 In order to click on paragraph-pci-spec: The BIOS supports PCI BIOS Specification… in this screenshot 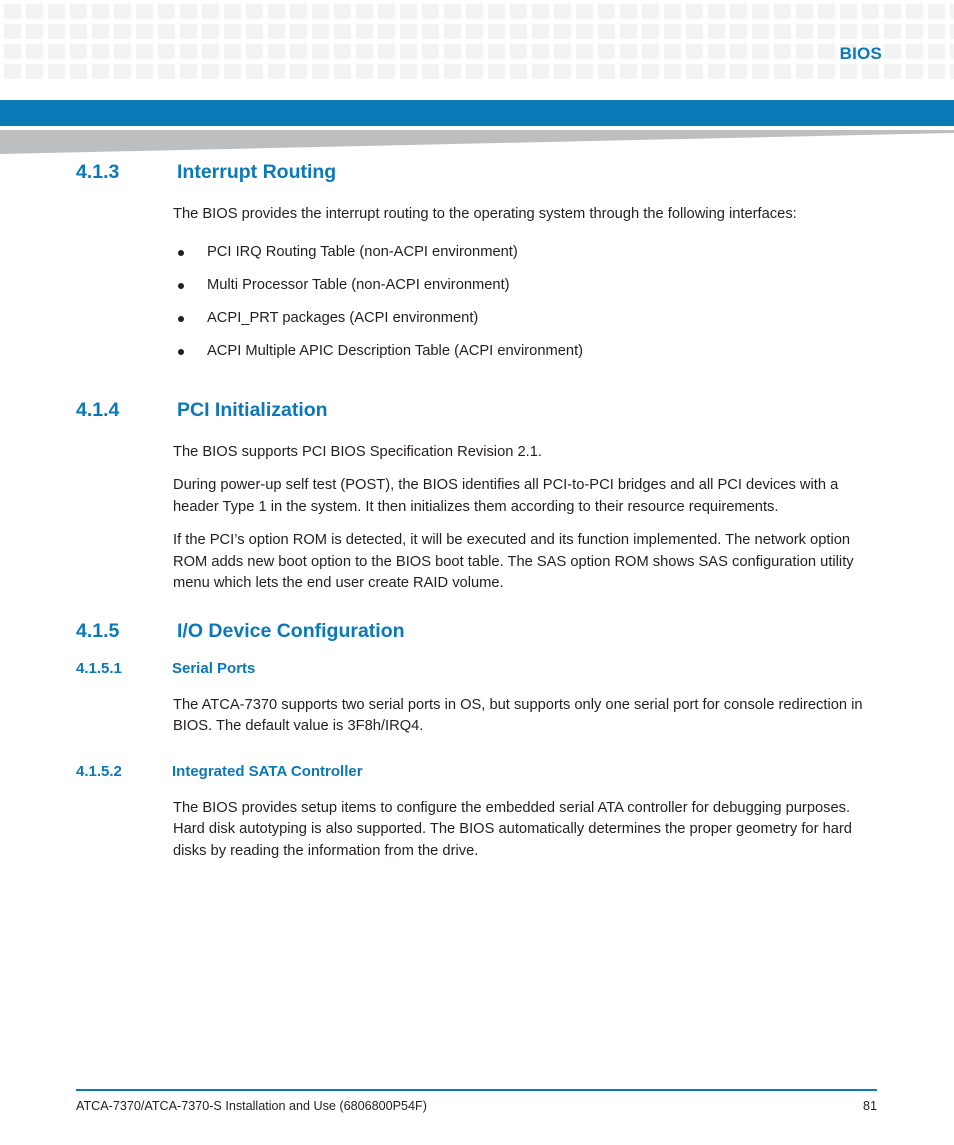, I will do `click(357, 451)`.